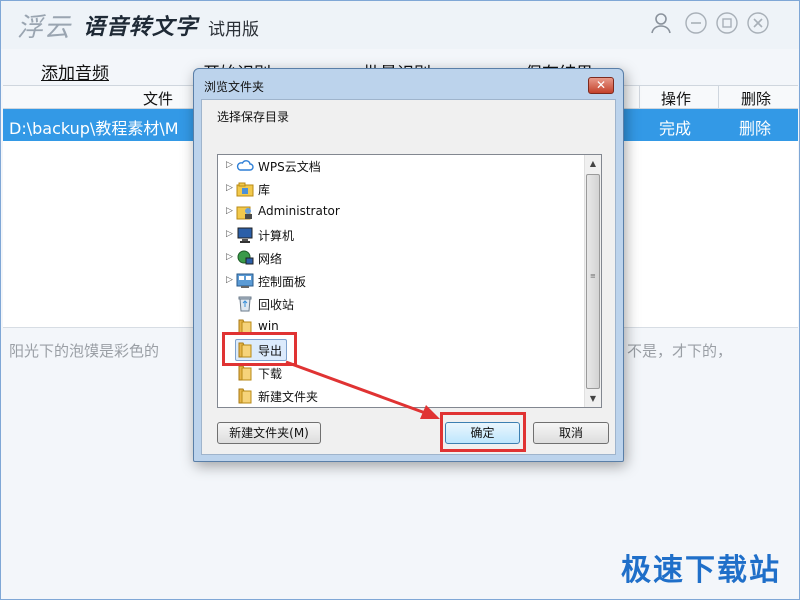 The image size is (800, 600). Describe the element at coordinates (245, 212) in the screenshot. I see `user-folder-icon` at that location.